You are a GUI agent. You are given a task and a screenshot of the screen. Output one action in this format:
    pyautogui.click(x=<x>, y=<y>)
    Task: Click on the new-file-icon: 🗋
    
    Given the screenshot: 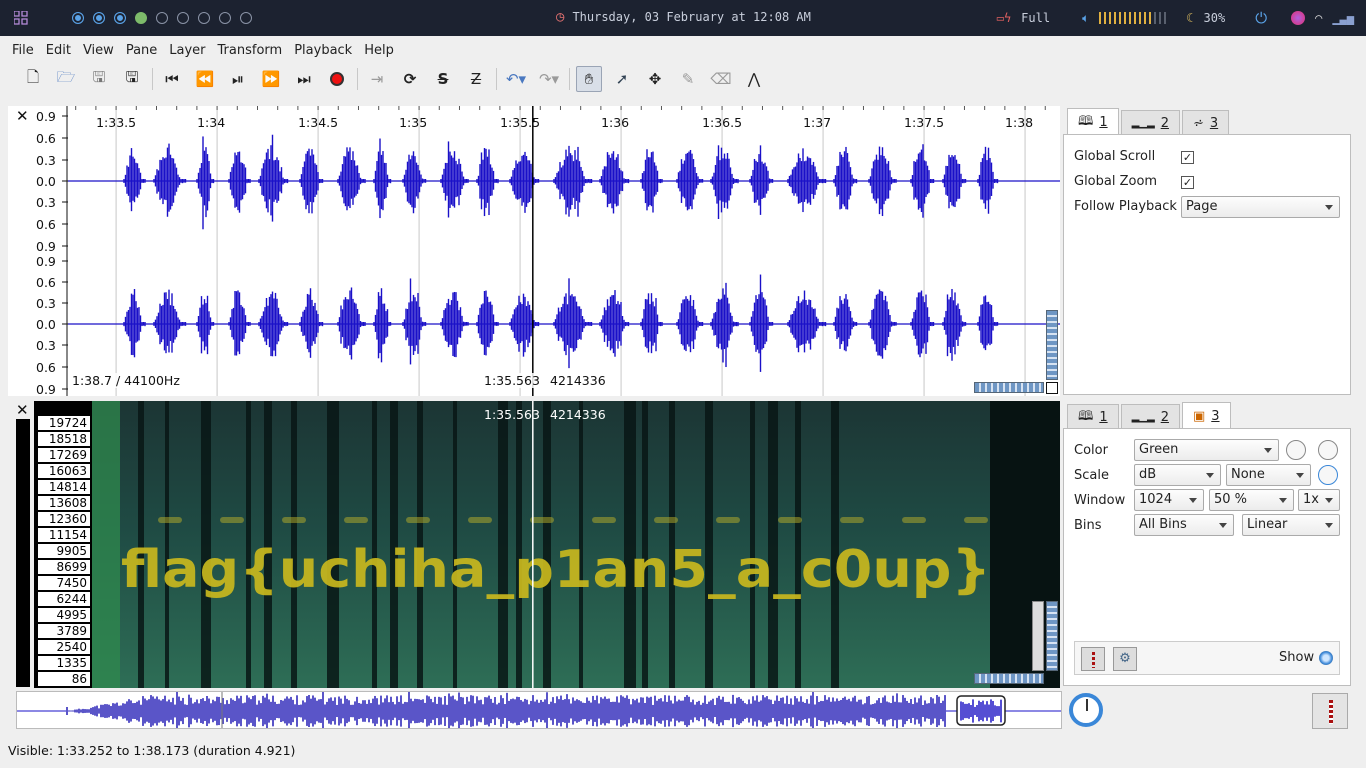 What is the action you would take?
    pyautogui.click(x=33, y=79)
    